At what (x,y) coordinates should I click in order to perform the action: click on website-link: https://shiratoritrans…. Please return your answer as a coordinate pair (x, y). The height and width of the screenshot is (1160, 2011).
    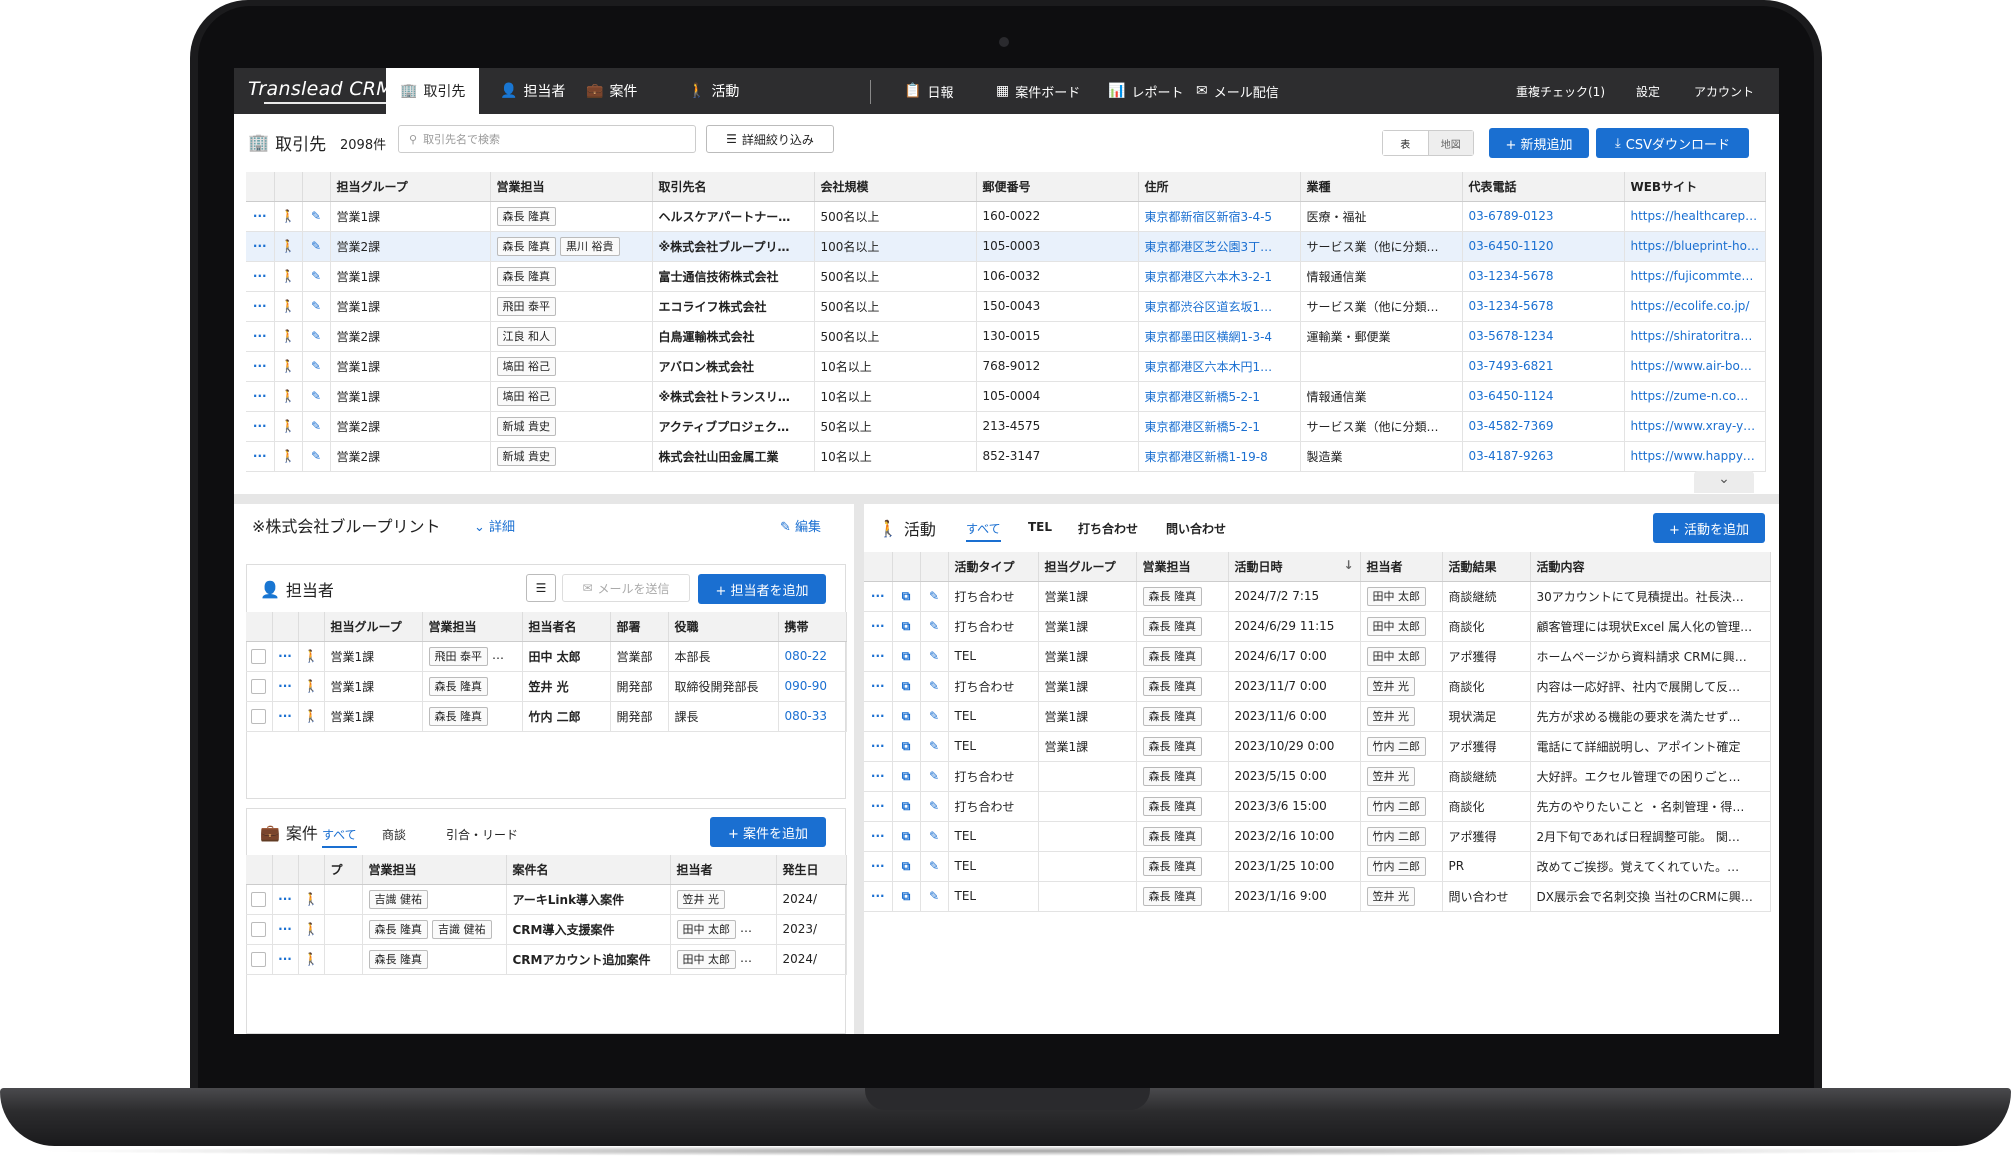
    Looking at the image, I should click on (1695, 336).